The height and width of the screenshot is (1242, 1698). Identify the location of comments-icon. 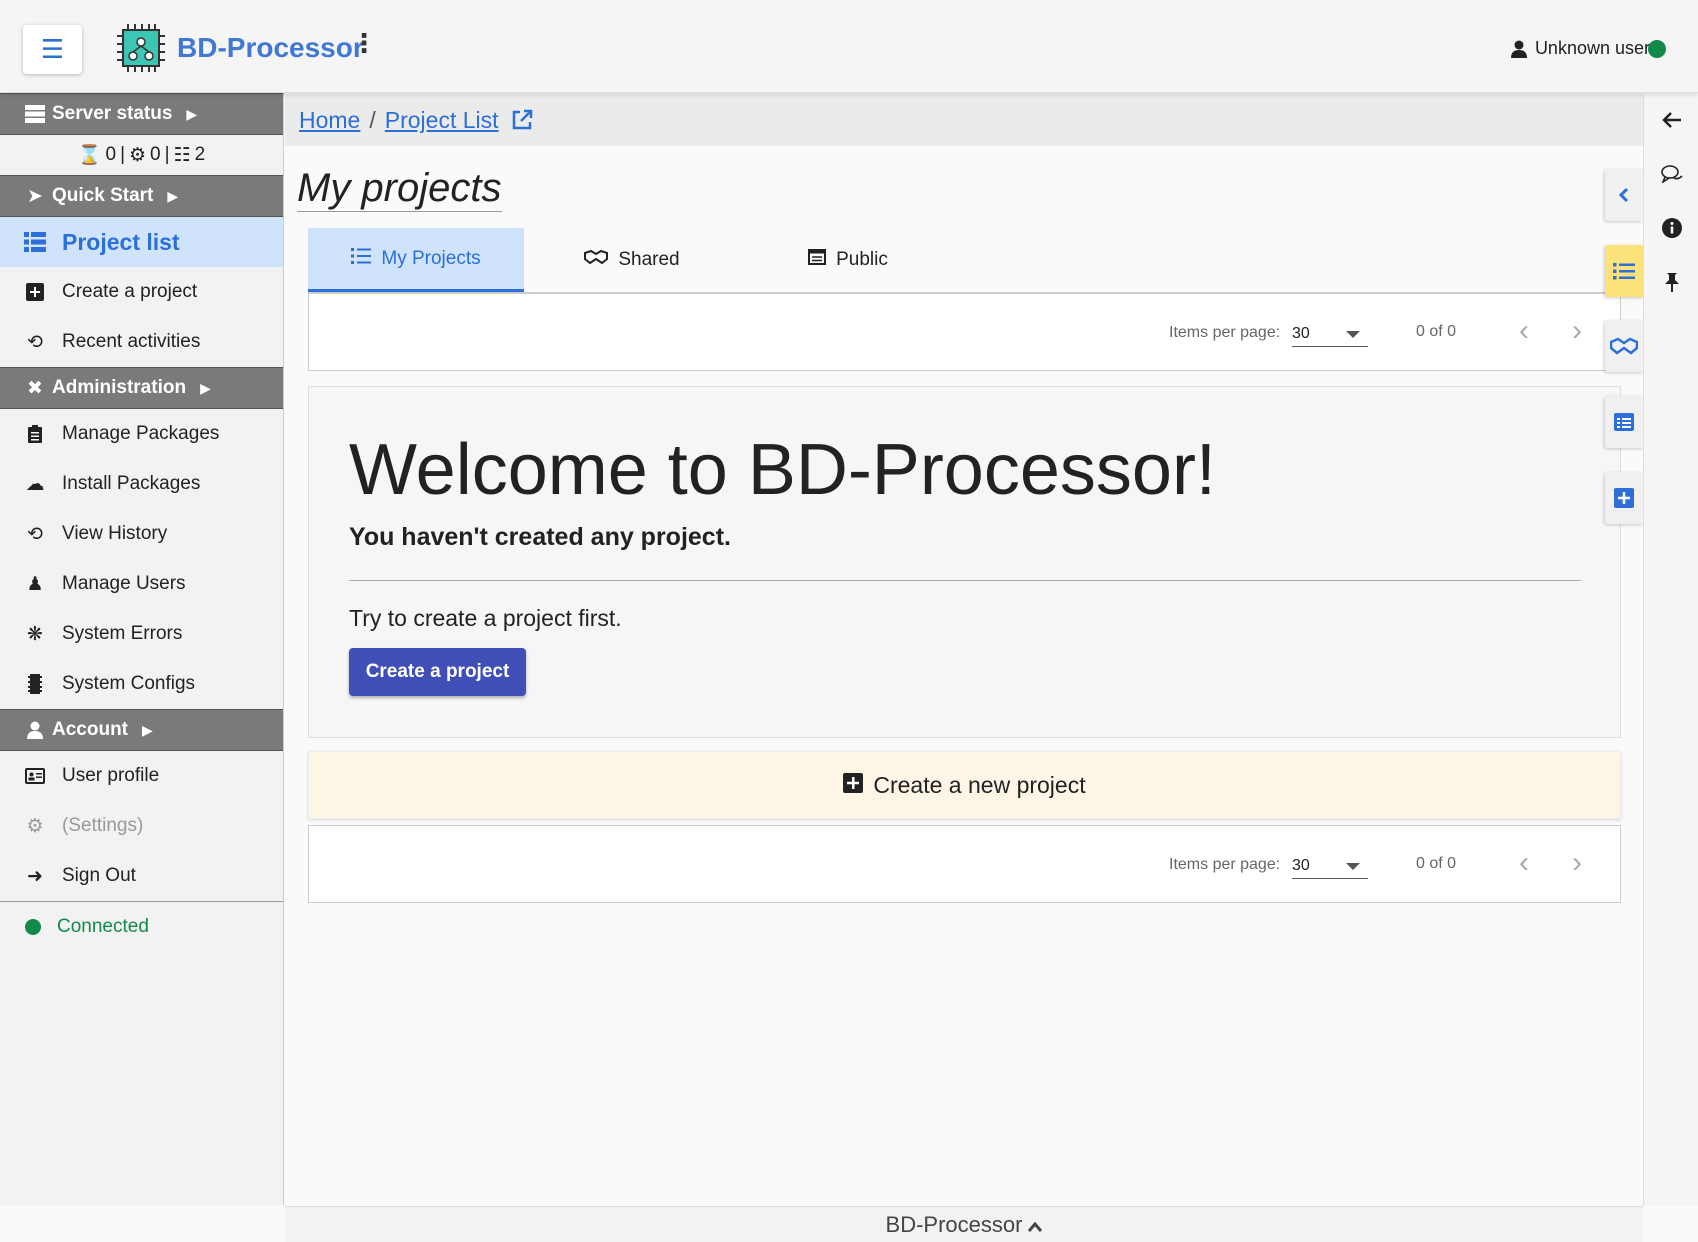
(1672, 174).